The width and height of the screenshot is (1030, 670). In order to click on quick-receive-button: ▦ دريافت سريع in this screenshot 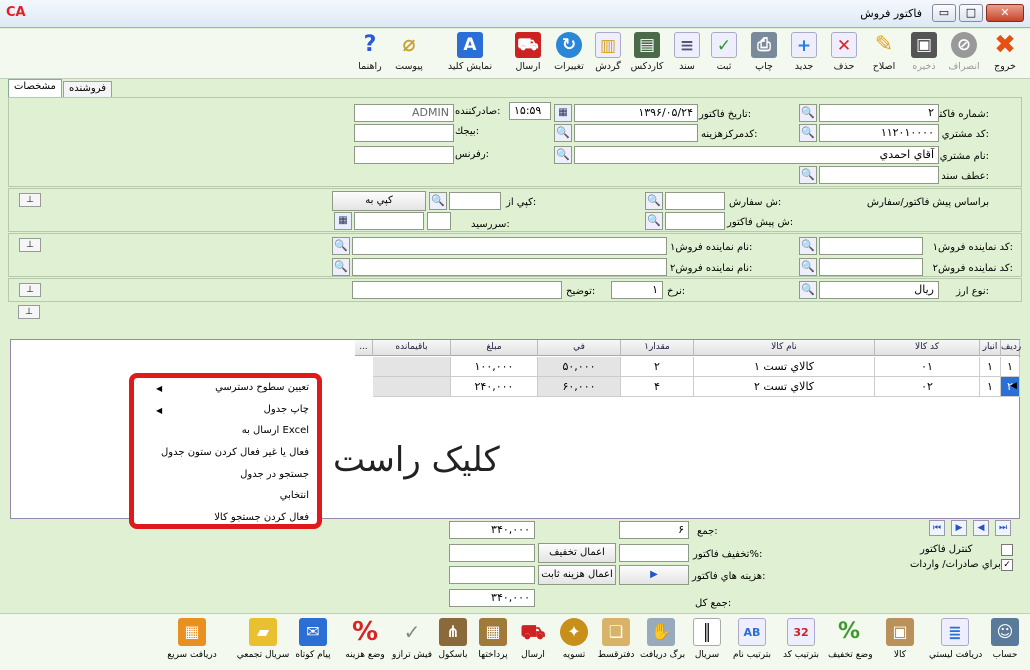, I will do `click(192, 643)`.